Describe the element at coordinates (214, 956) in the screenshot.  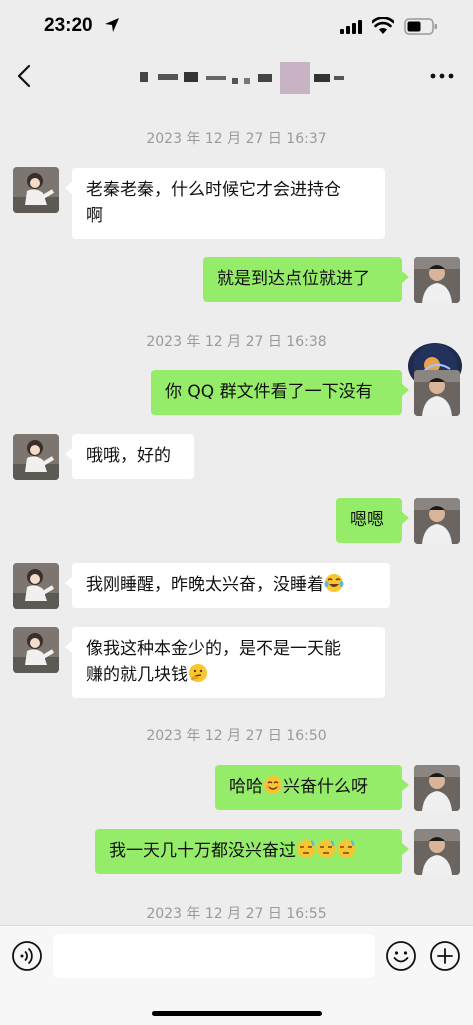
I see `message-input` at that location.